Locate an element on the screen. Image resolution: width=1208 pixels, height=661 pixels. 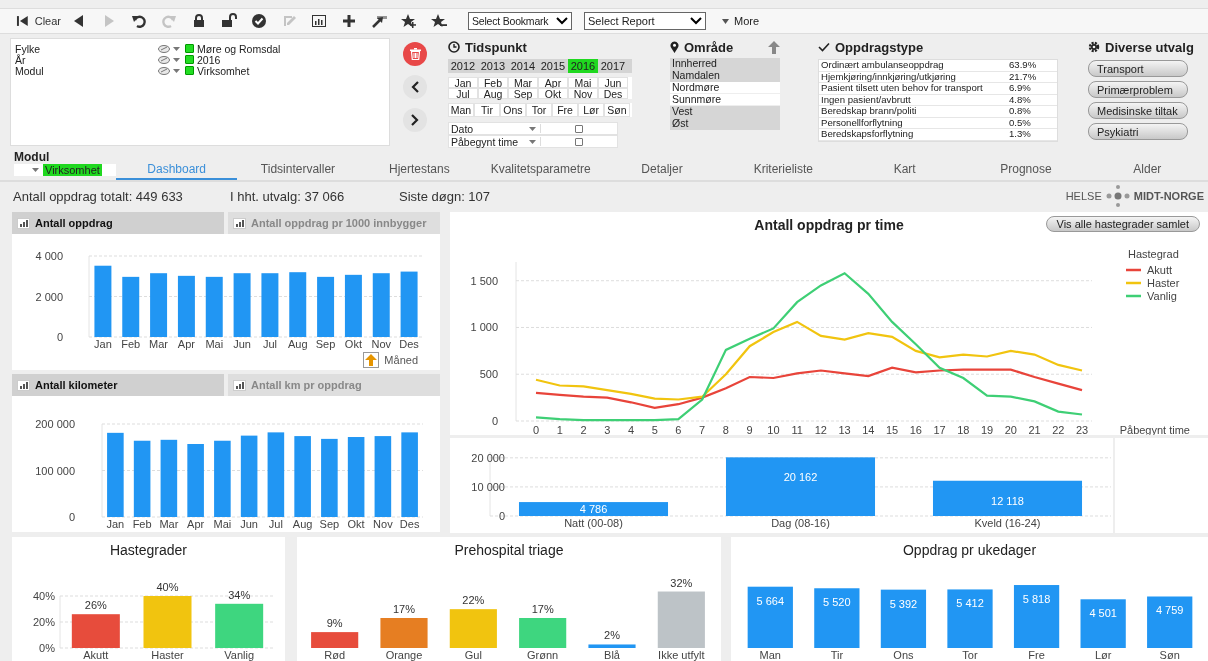
year-option: 2015 is located at coordinates (553, 66).